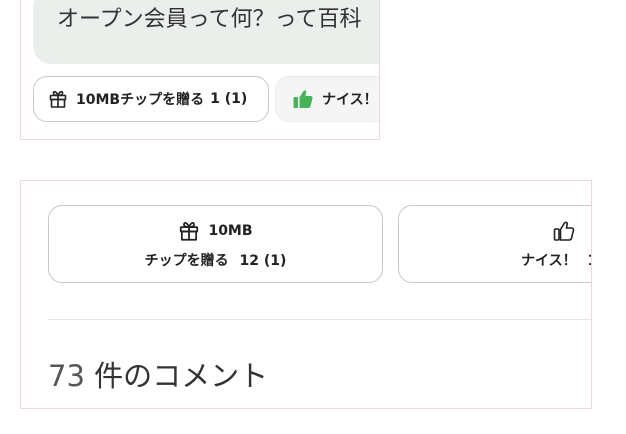 The image size is (626, 434). Describe the element at coordinates (215, 244) in the screenshot. I see `article-tip-button: 10MB チップを贈る 12 (1)` at that location.